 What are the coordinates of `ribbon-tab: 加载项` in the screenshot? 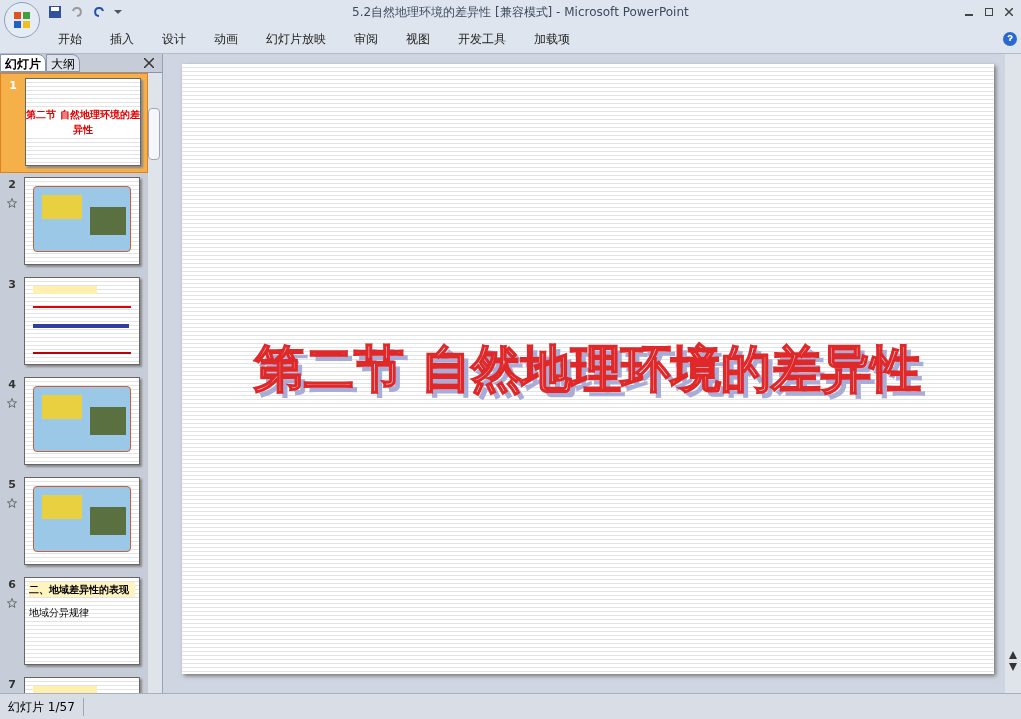 It's located at (552, 38).